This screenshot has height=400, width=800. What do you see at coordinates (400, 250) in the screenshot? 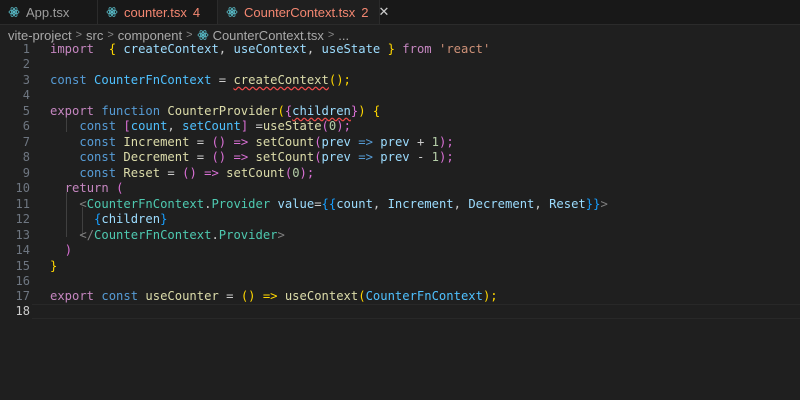
I see `code-line: 14 )` at bounding box center [400, 250].